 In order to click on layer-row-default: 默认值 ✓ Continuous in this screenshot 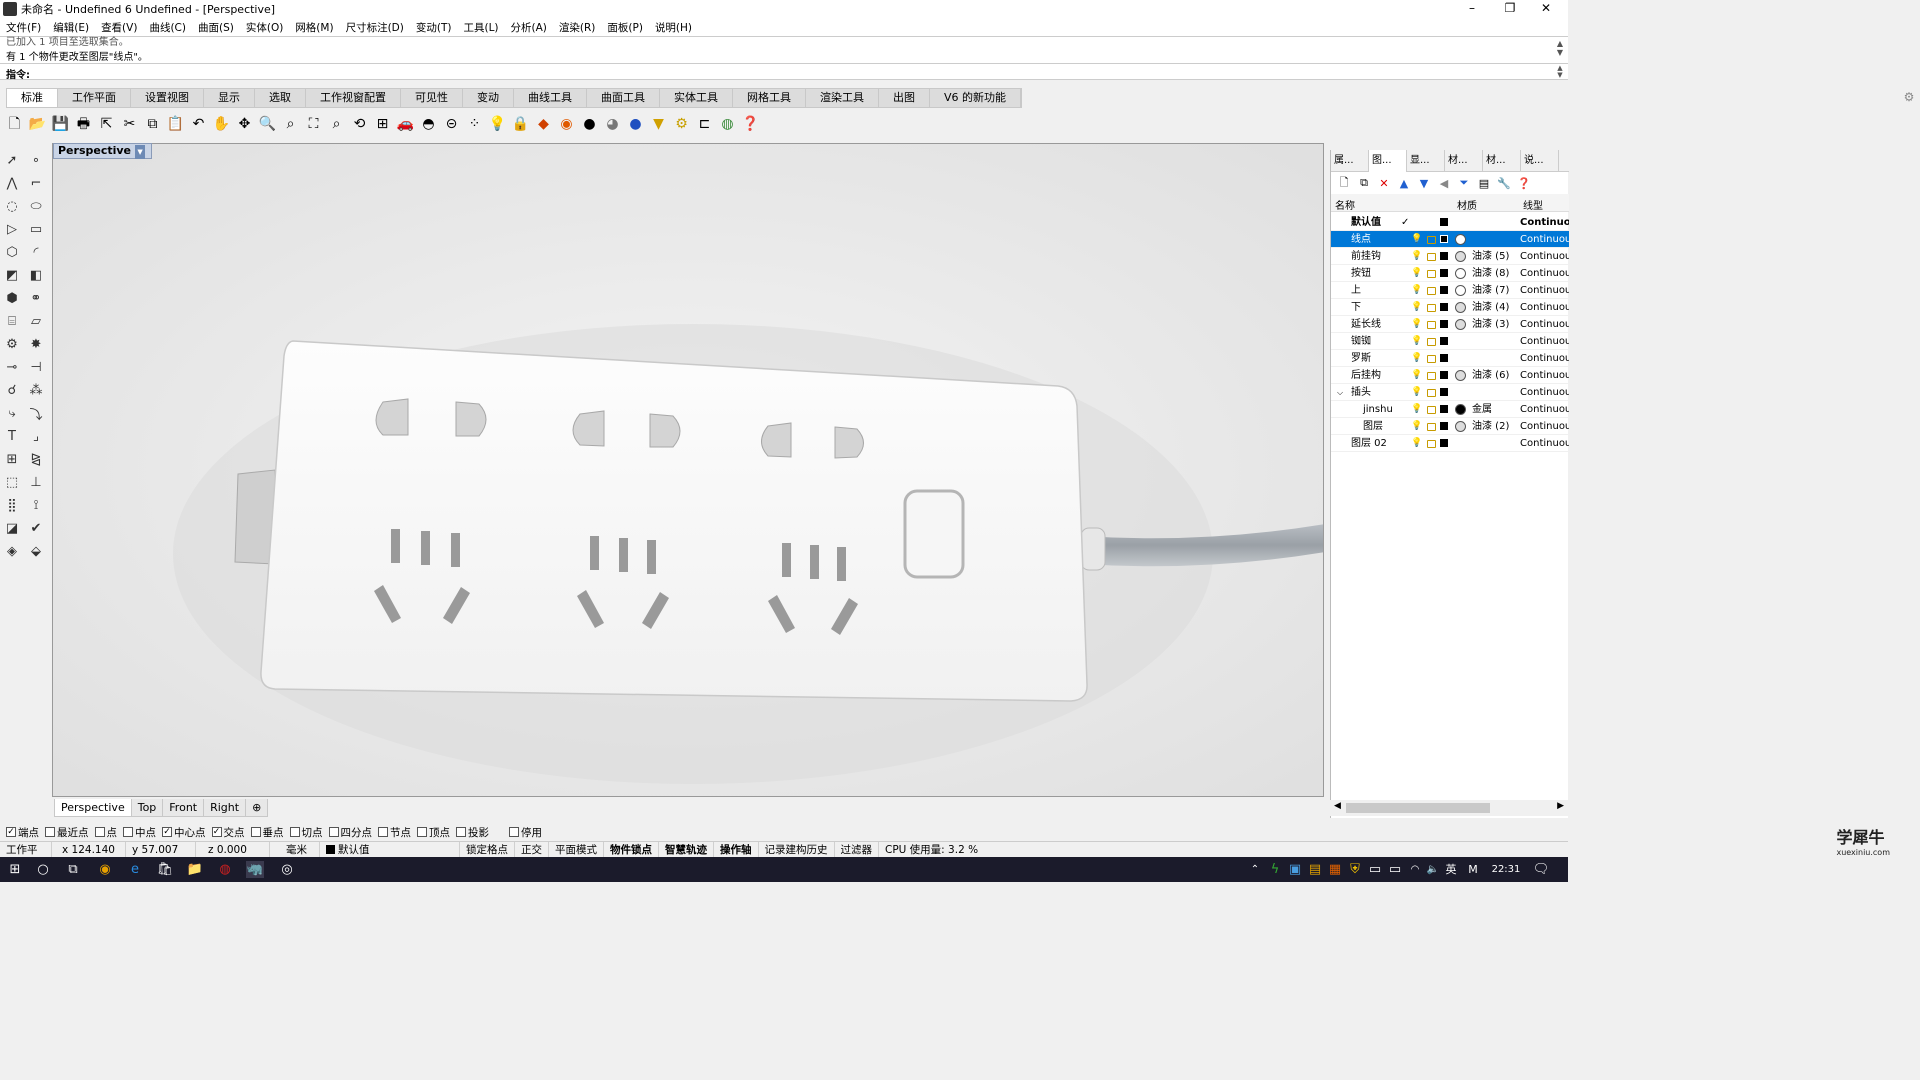, I will do `click(1450, 222)`.